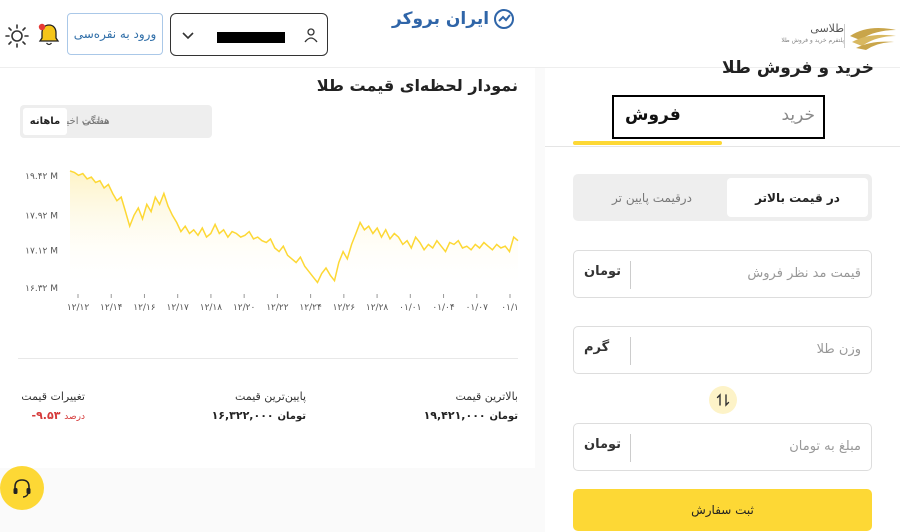 The height and width of the screenshot is (532, 900). Describe the element at coordinates (53, 396) in the screenshot. I see `stat-change-label: تغییرات قیمت` at that location.